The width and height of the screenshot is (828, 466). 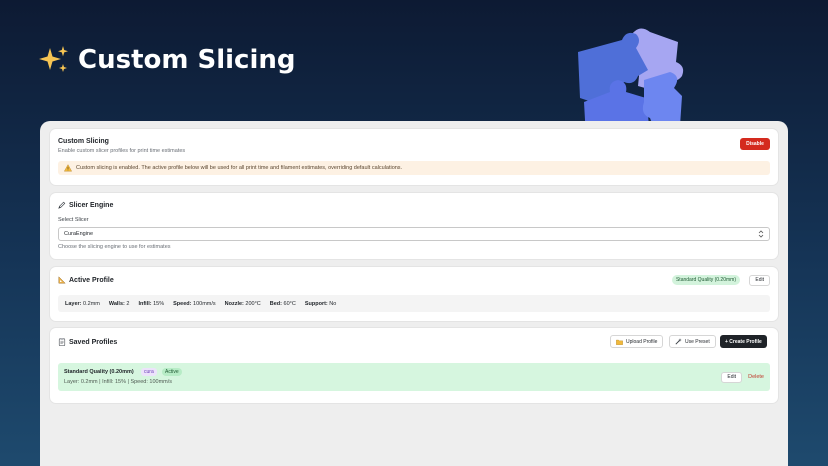 What do you see at coordinates (761, 234) in the screenshot?
I see `chevron-up-down-icon` at bounding box center [761, 234].